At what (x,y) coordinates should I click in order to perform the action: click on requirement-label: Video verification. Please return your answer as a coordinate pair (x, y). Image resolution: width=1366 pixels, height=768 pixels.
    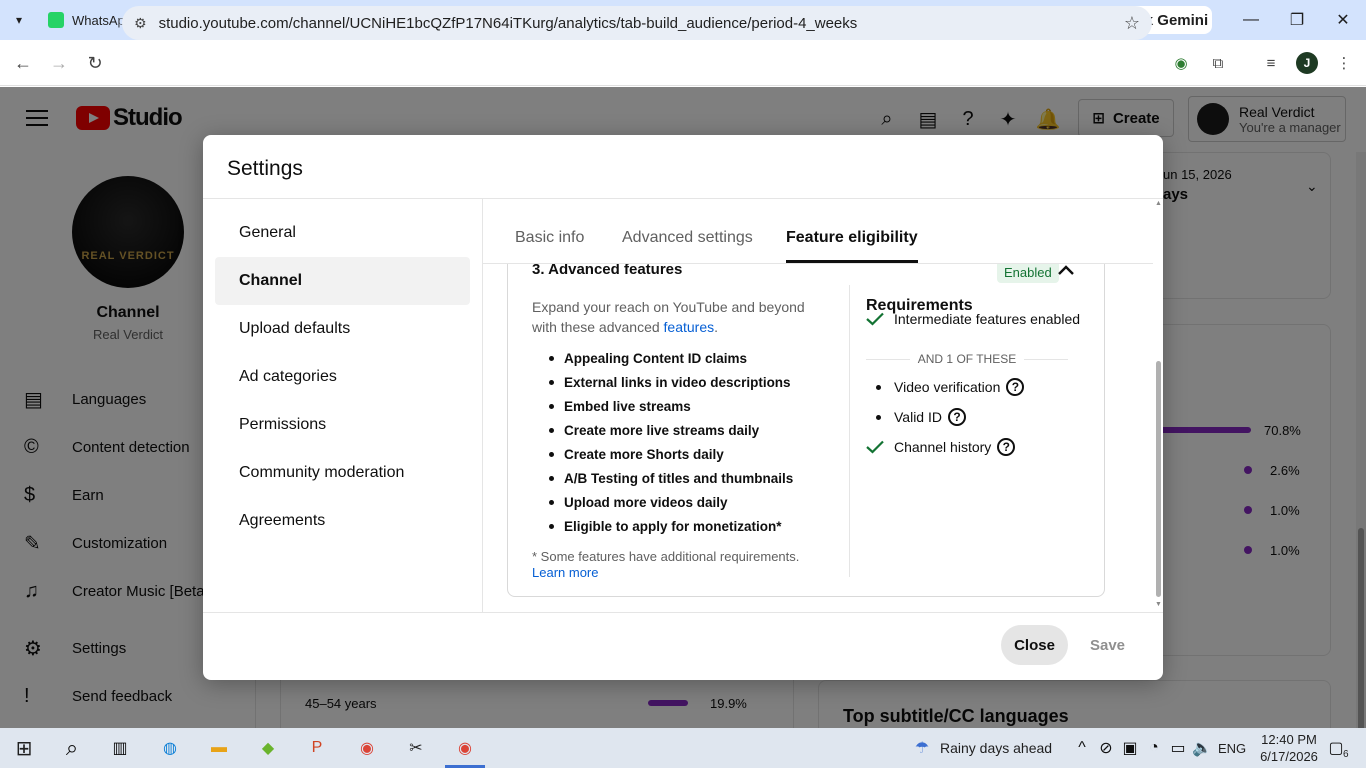
    Looking at the image, I should click on (947, 387).